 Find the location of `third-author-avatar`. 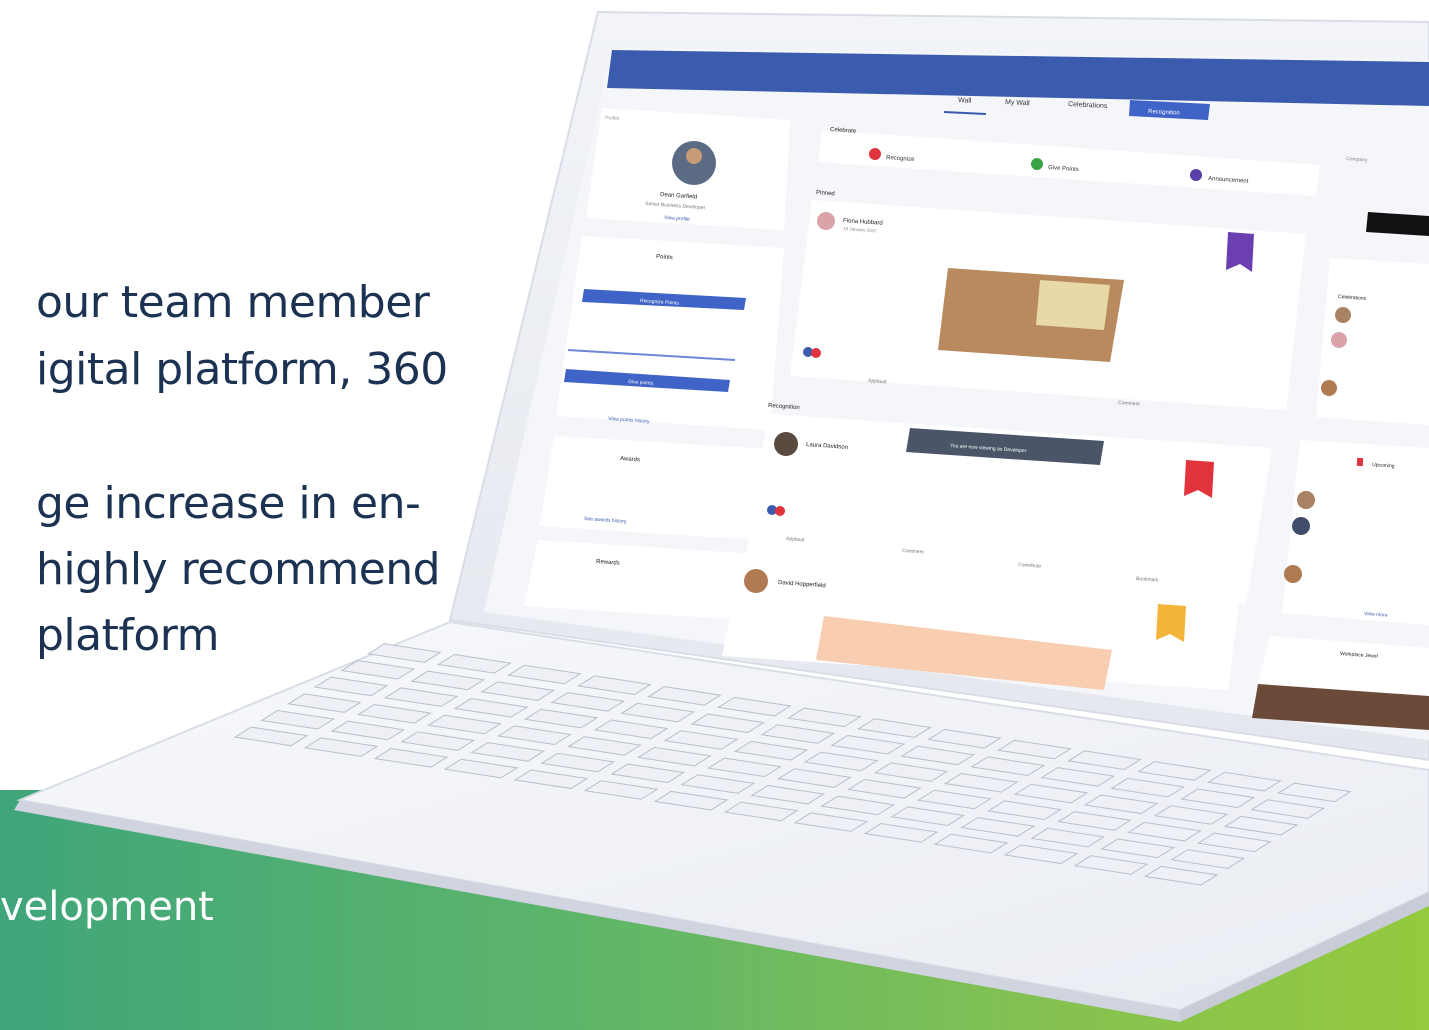

third-author-avatar is located at coordinates (756, 581).